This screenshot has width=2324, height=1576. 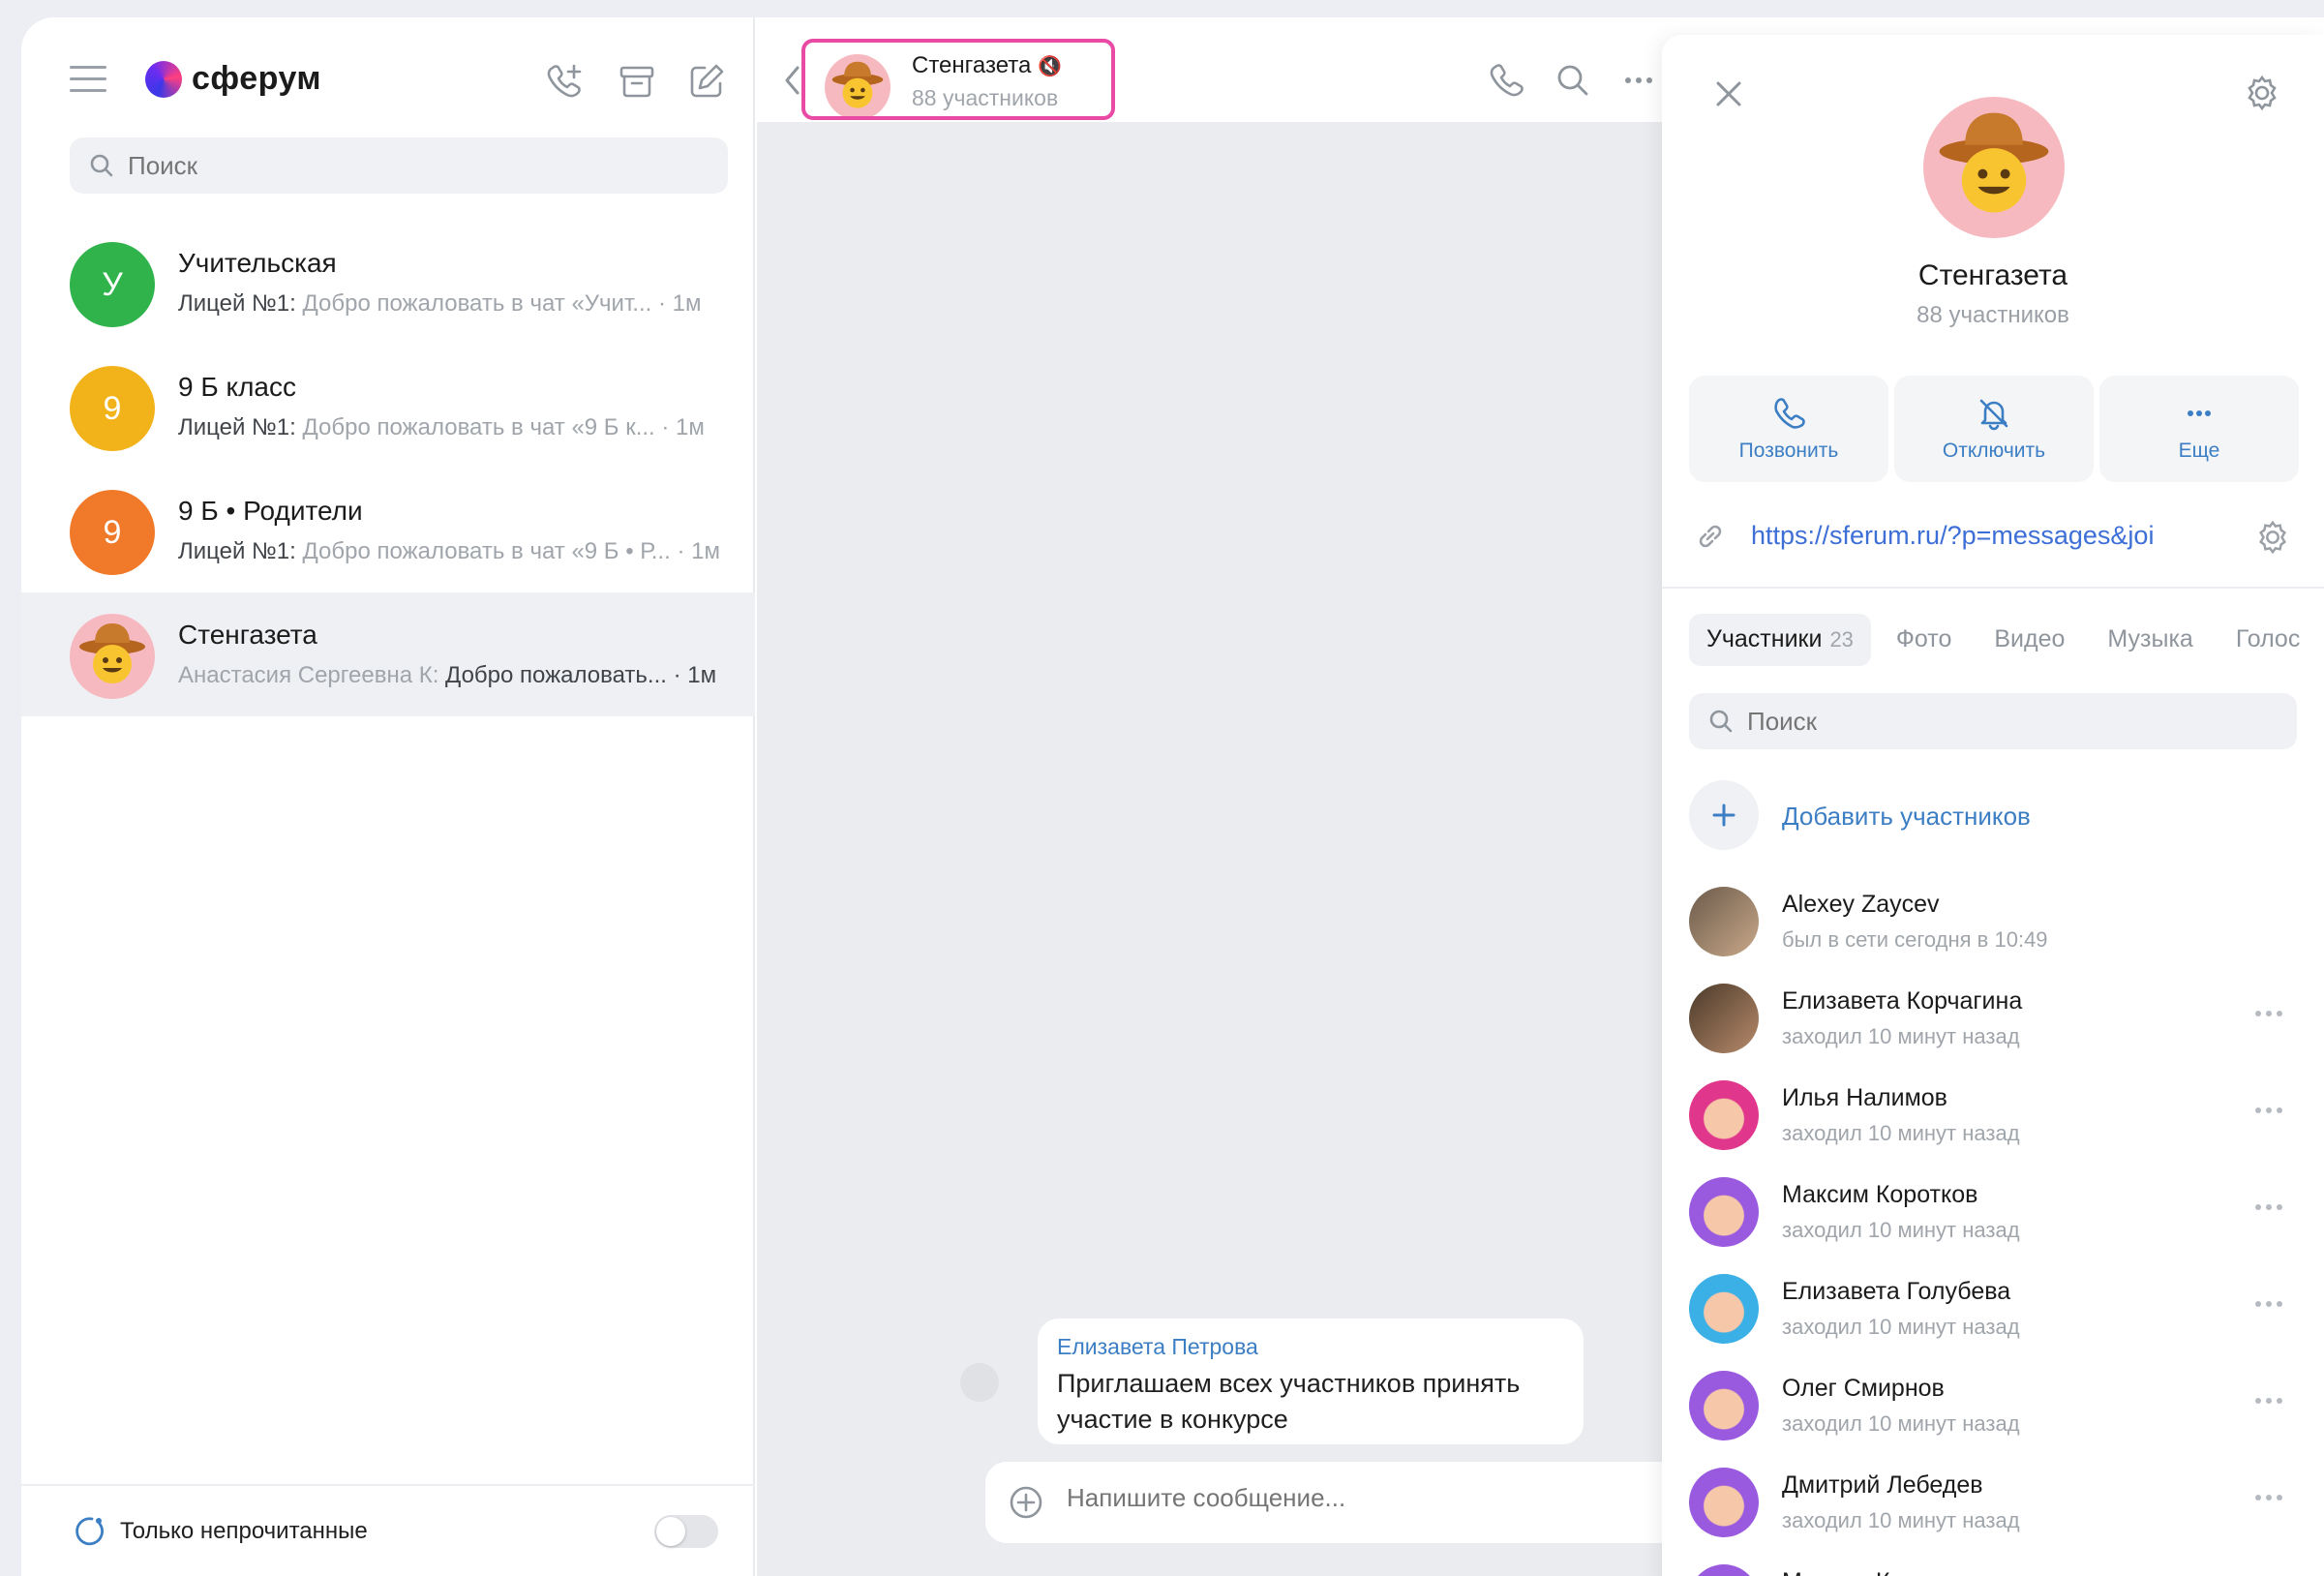 What do you see at coordinates (1026, 1502) in the screenshot?
I see `attach-icon` at bounding box center [1026, 1502].